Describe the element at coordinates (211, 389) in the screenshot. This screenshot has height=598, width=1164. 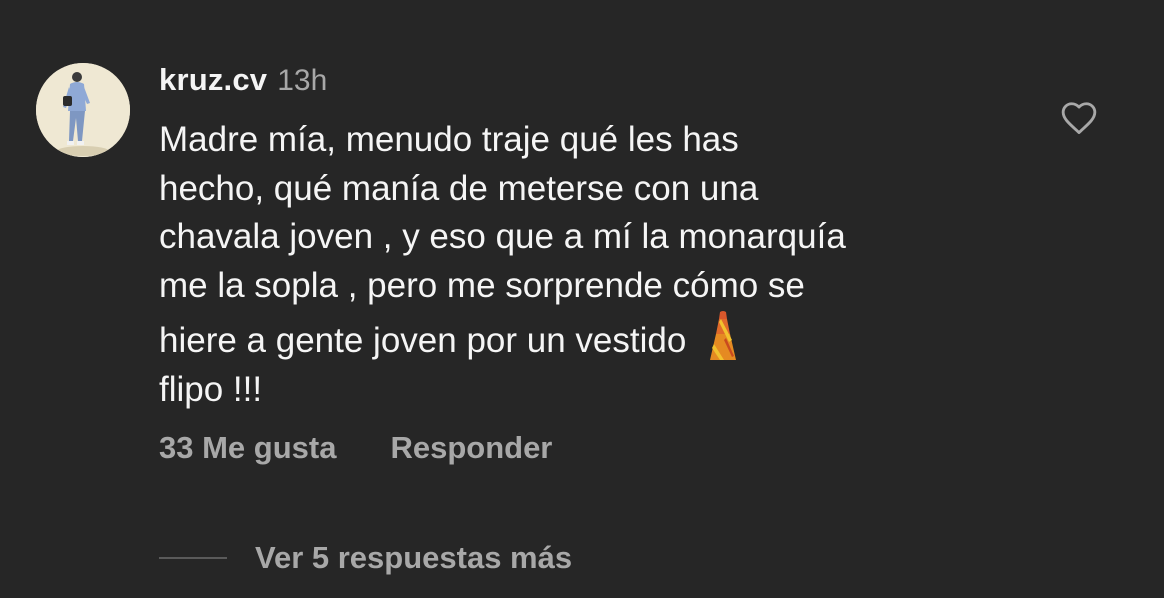
I see `comment-line: flipo !!!` at that location.